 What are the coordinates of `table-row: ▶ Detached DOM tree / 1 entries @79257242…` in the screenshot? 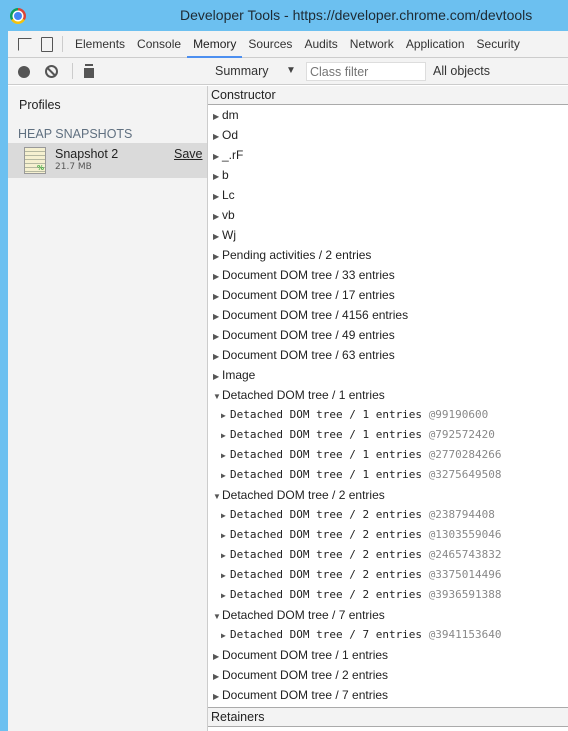 It's located at (388, 435).